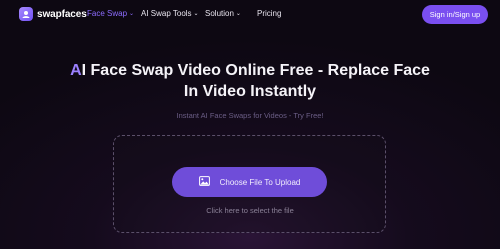  I want to click on nav-item-solution: Solution ⌄, so click(223, 13).